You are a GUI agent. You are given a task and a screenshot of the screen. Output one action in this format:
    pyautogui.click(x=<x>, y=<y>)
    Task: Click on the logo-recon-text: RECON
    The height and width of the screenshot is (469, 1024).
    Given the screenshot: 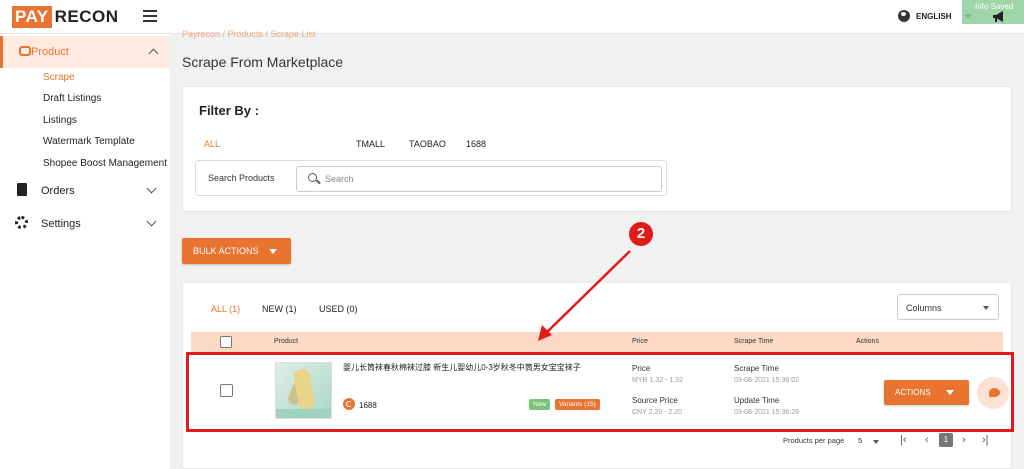 What is the action you would take?
    pyautogui.click(x=86, y=16)
    